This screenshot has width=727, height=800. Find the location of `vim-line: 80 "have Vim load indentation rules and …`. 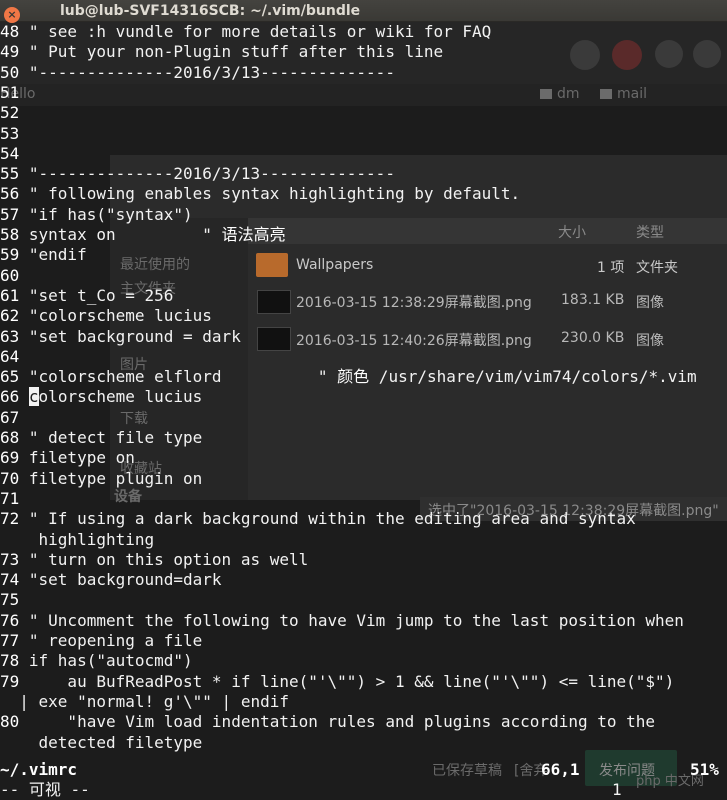

vim-line: 80 "have Vim load indentation rules and … is located at coordinates (327, 722).